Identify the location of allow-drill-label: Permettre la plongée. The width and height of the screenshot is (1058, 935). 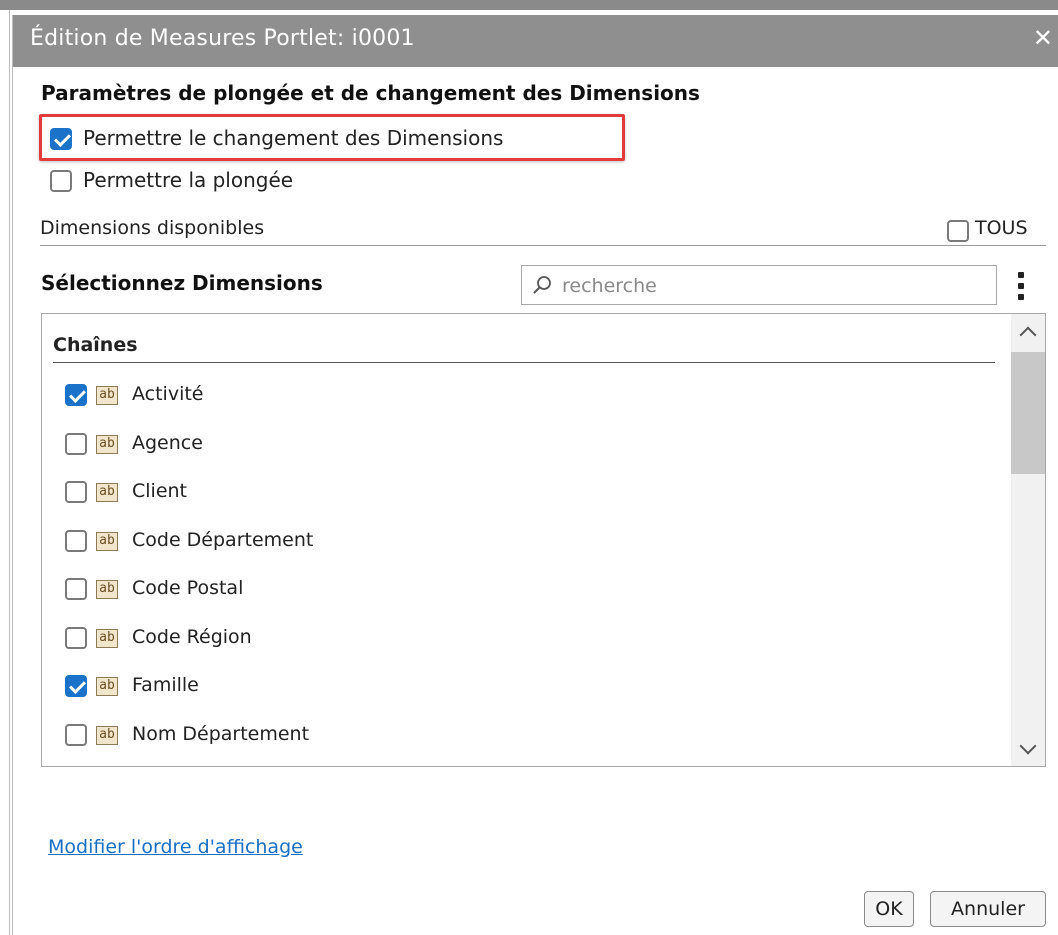
(188, 180).